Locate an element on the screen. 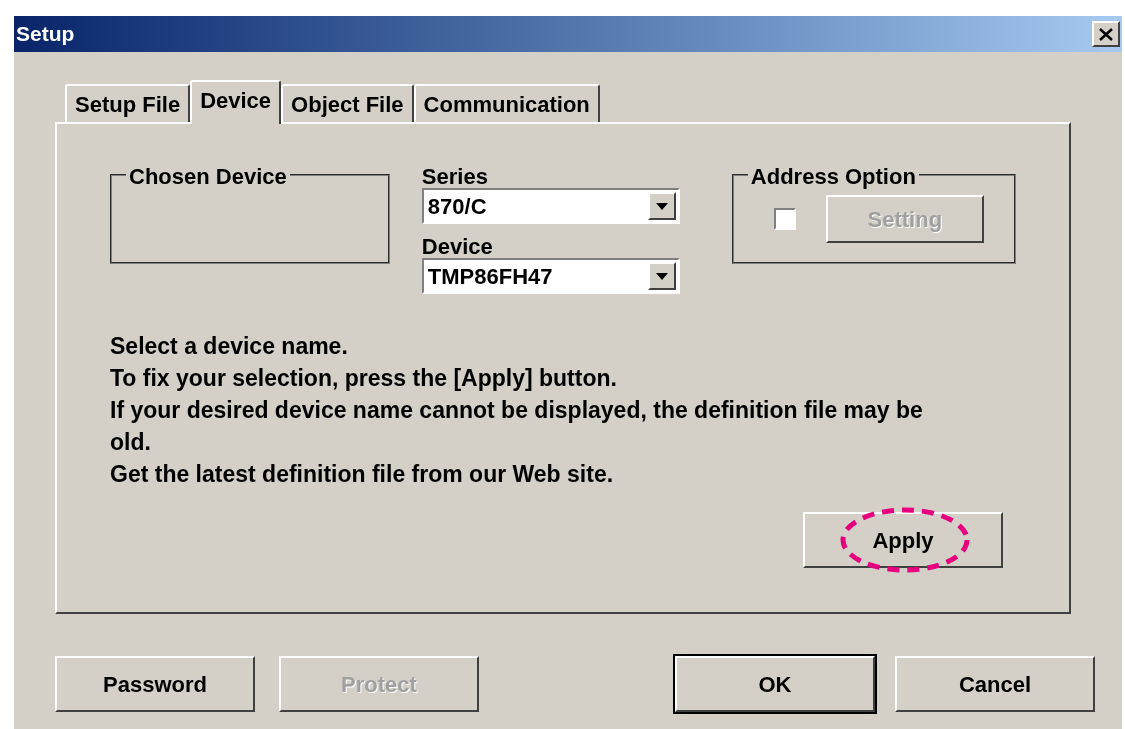 The width and height of the screenshot is (1125, 729). close-button is located at coordinates (1106, 34).